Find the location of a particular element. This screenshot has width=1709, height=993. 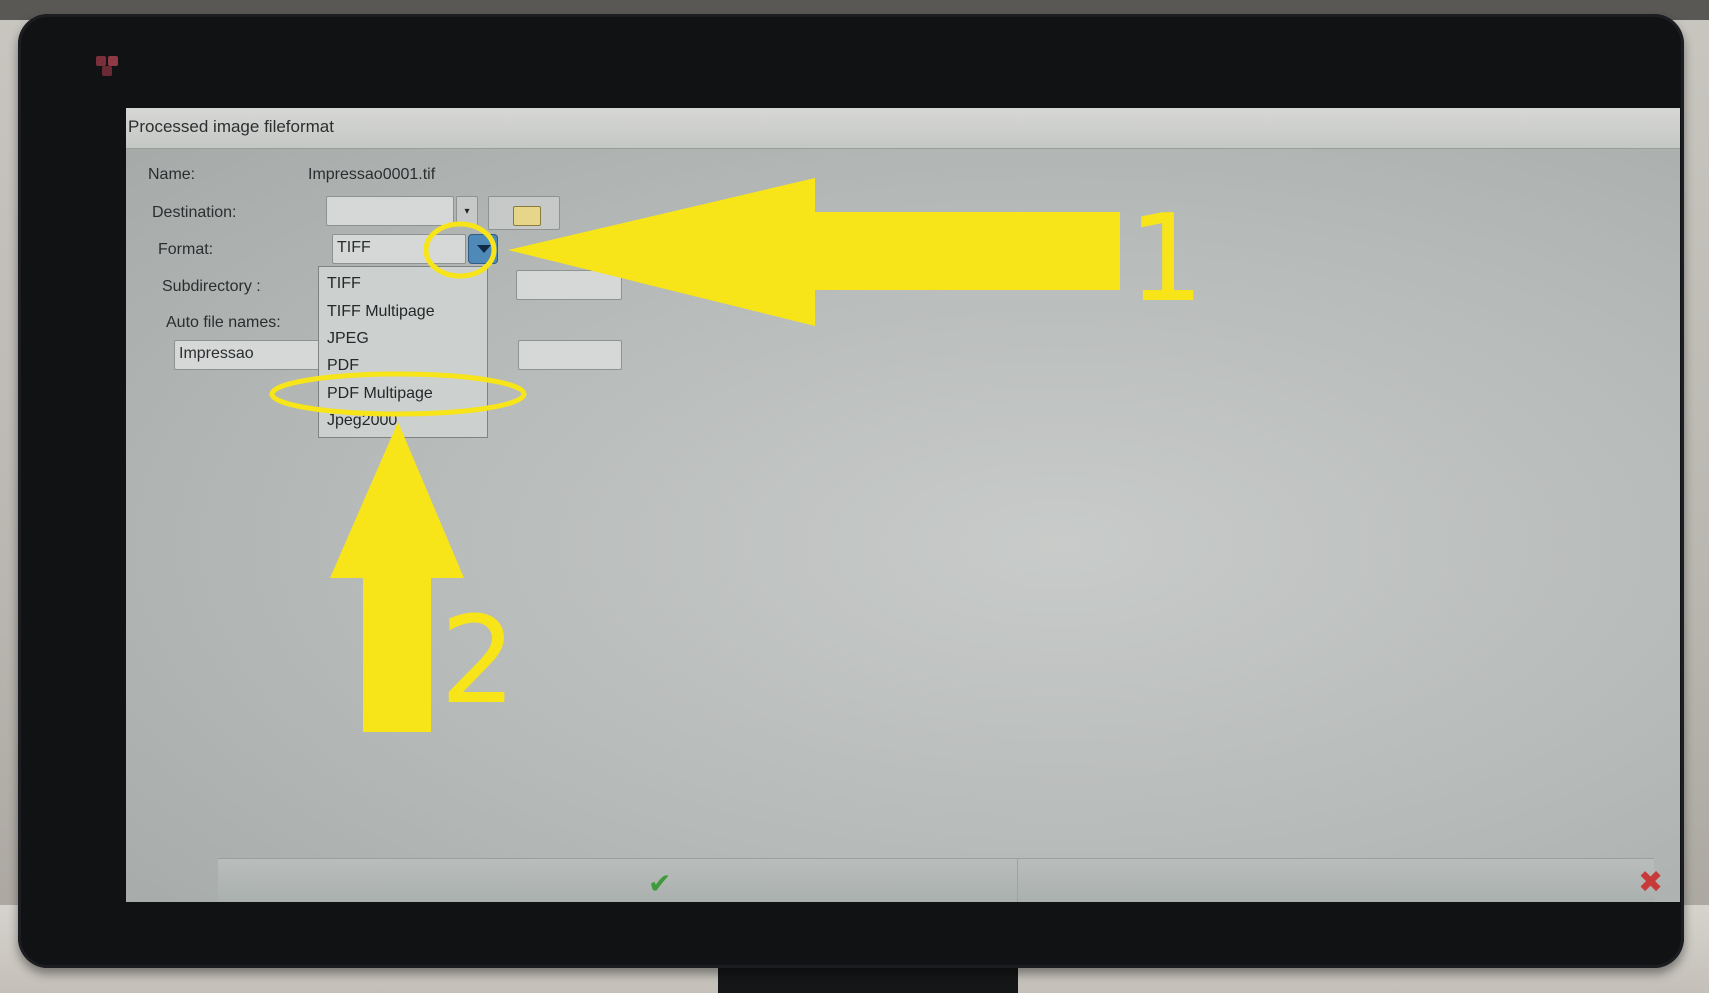

destination-dropdown-button: ▾ is located at coordinates (467, 211).